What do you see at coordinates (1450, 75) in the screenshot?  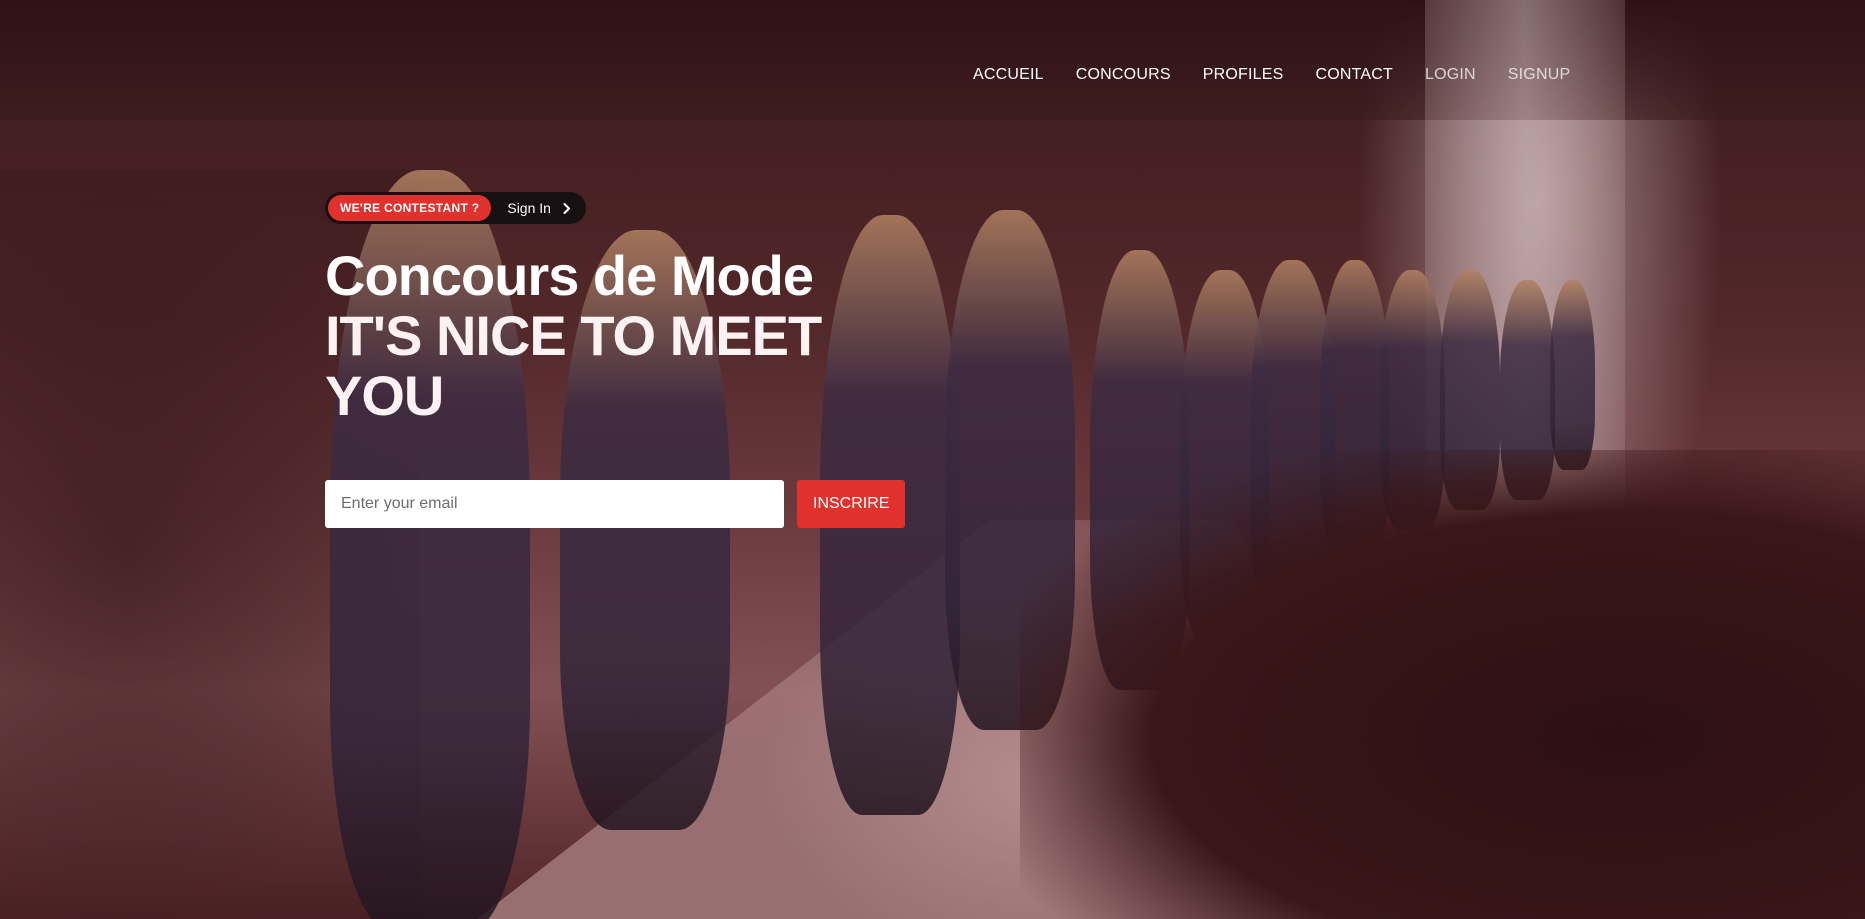 I see `nav-item-login: LOGIN` at bounding box center [1450, 75].